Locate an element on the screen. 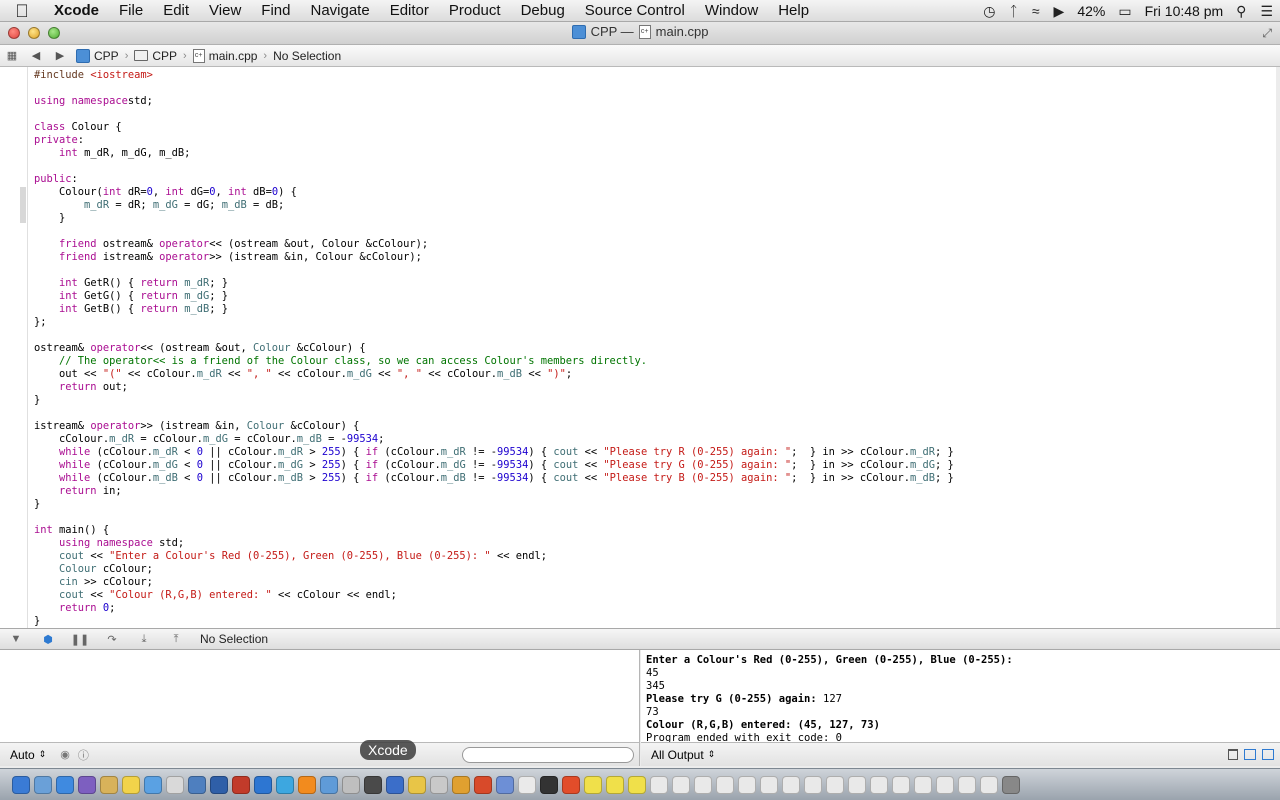  pause-icon: ❚❚ is located at coordinates (80, 639).